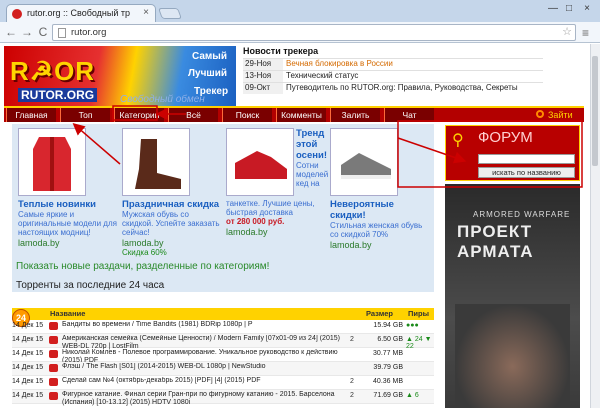 This screenshot has width=600, height=408. What do you see at coordinates (17, 14) in the screenshot?
I see `rutor-favicon-icon` at bounding box center [17, 14].